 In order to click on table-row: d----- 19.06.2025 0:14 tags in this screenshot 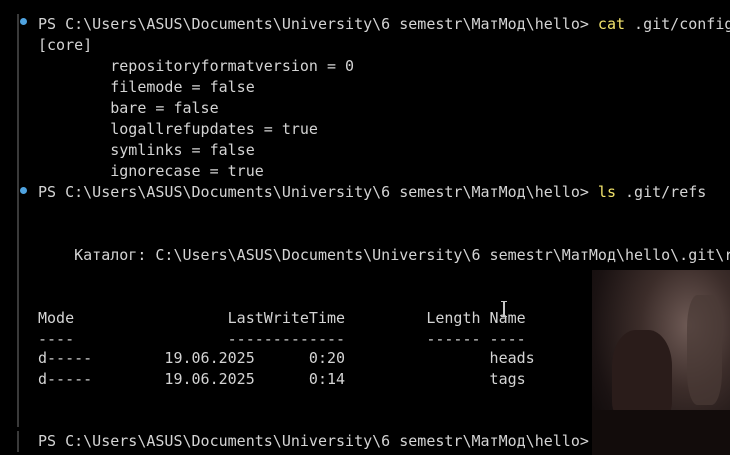, I will do `click(282, 379)`.